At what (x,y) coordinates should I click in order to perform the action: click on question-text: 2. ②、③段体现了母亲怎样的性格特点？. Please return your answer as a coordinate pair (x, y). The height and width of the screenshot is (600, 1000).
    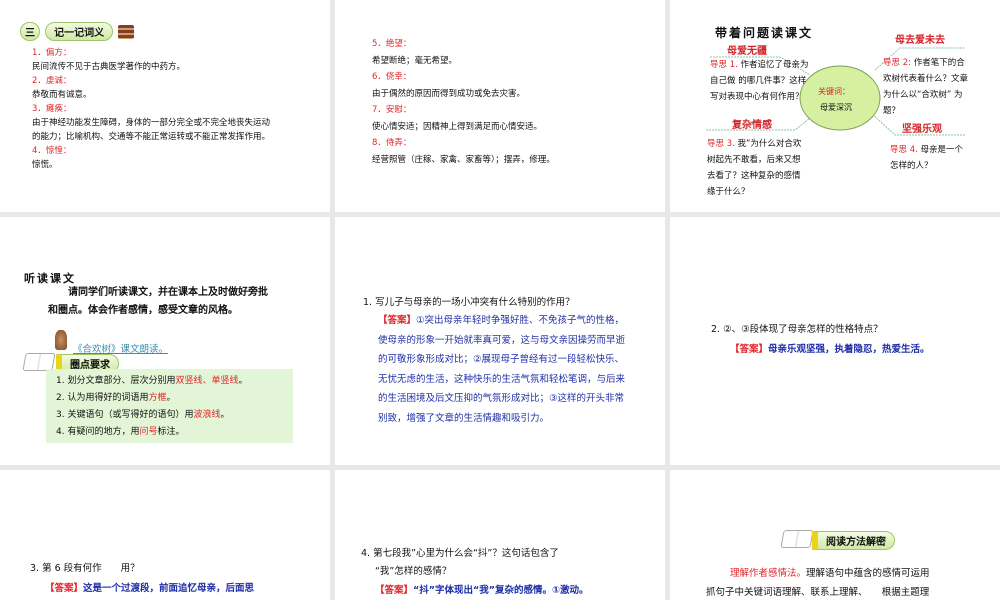
    Looking at the image, I should click on (797, 329).